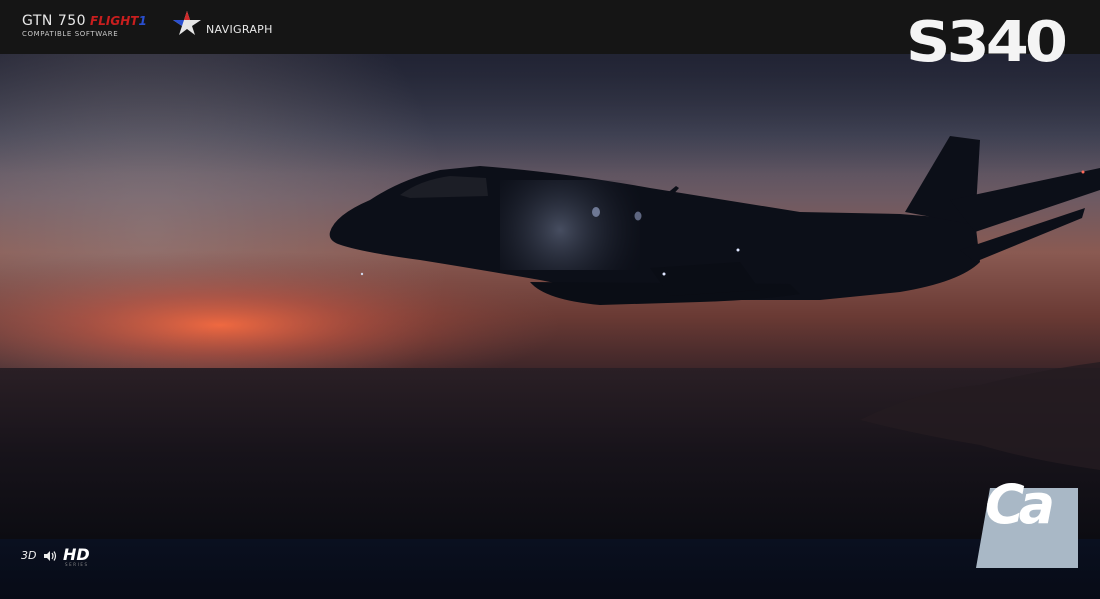 This screenshot has height=599, width=1100. I want to click on flight1-logo: FLIGHT1, so click(118, 21).